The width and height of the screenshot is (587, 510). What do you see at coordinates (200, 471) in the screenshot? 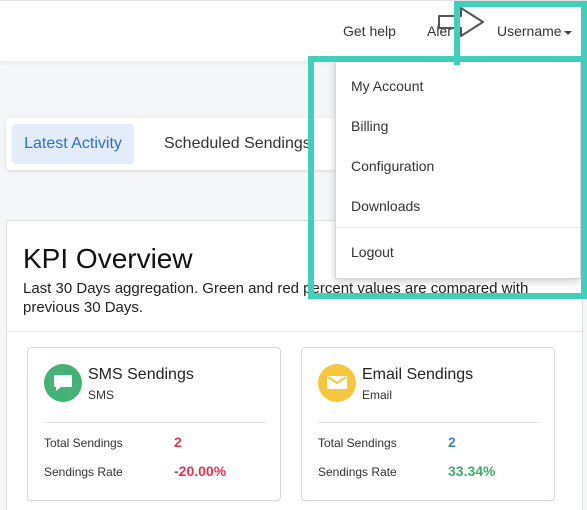
I see `sendings-rate-value: -20.00%` at bounding box center [200, 471].